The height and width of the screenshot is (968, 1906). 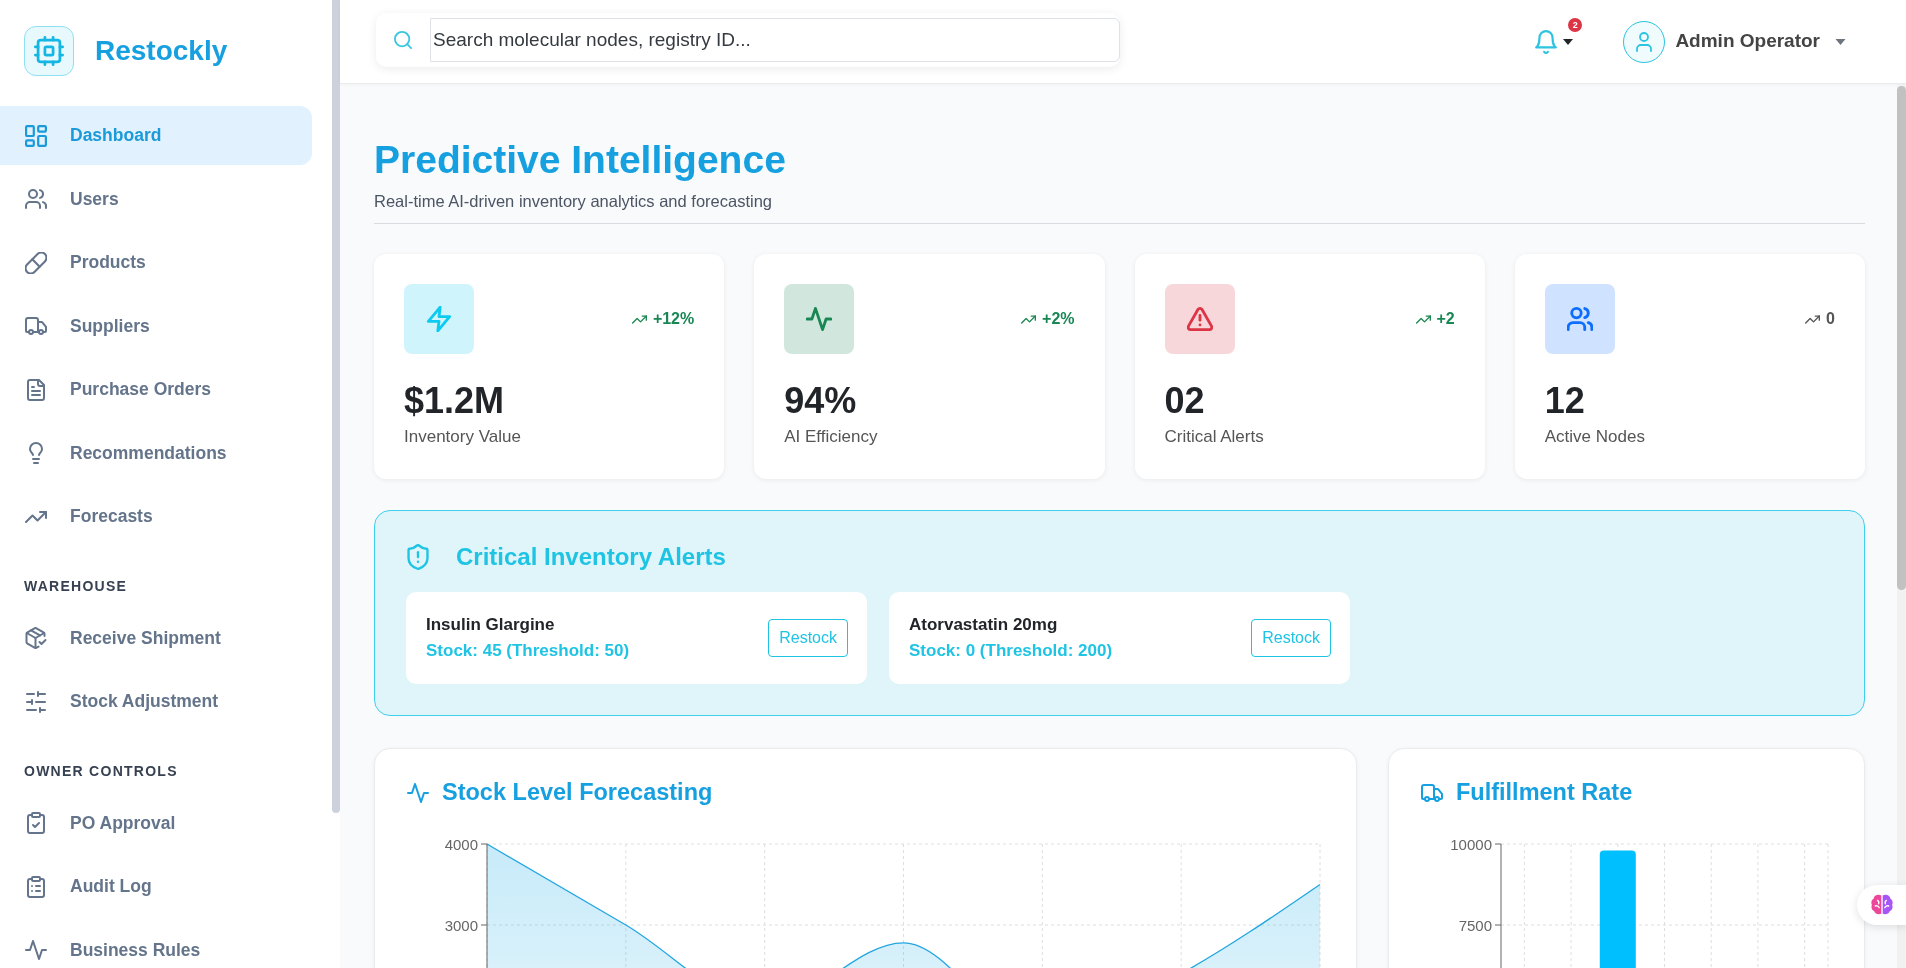 What do you see at coordinates (156, 886) in the screenshot?
I see `nav-item: Audit Log` at bounding box center [156, 886].